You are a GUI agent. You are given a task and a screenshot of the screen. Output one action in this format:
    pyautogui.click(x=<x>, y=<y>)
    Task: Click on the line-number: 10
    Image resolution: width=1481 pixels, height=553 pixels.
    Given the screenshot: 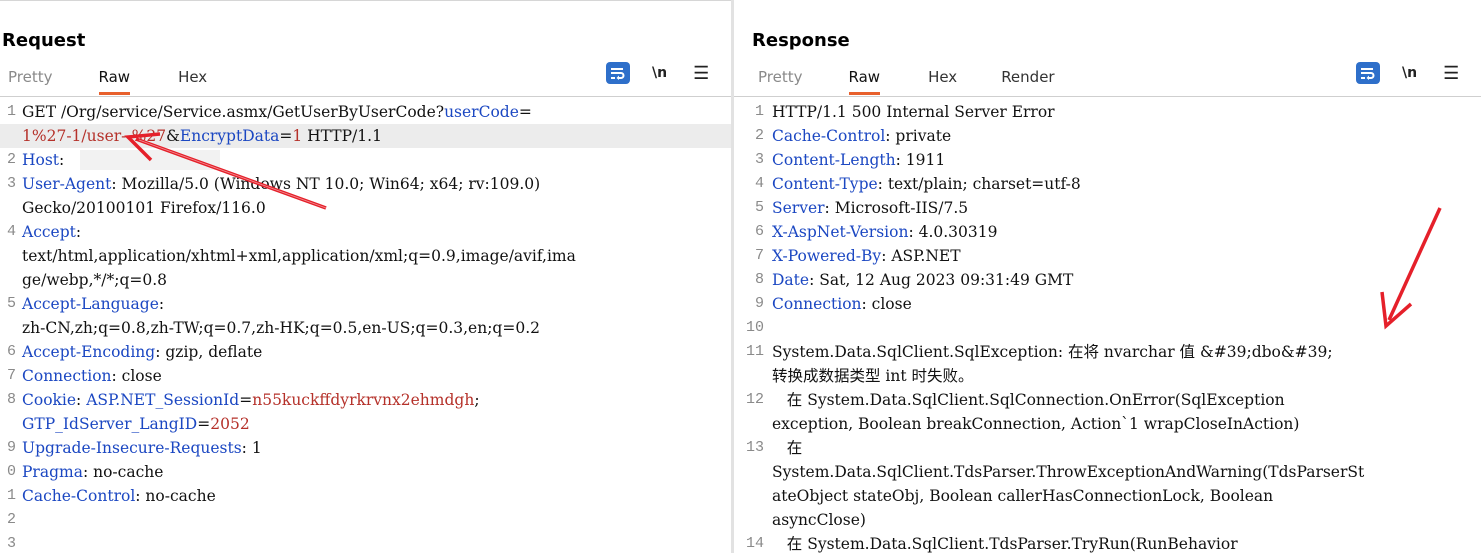 What is the action you would take?
    pyautogui.click(x=754, y=327)
    